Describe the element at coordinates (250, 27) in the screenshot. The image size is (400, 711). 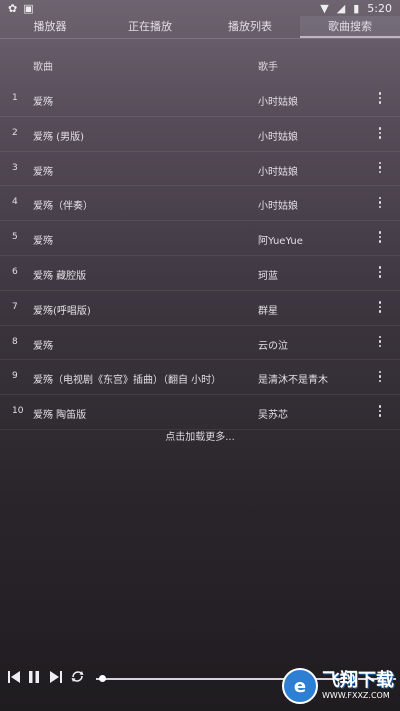
I see `tab-playlist: 播放列表` at that location.